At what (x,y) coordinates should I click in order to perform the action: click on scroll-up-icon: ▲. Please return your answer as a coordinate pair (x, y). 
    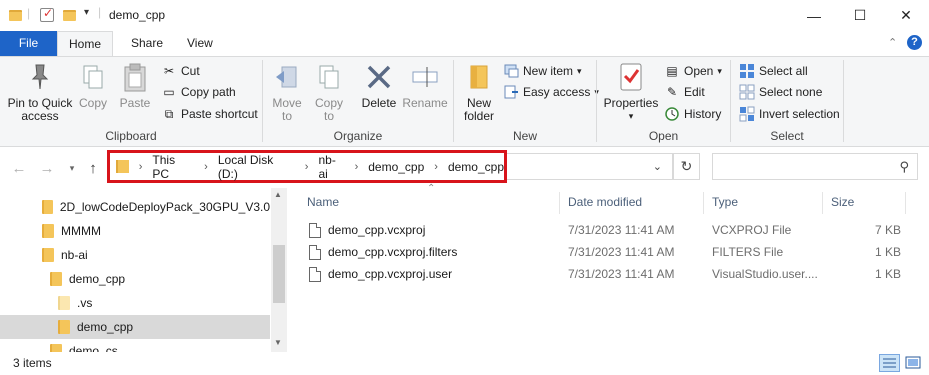
    Looking at the image, I should click on (278, 194).